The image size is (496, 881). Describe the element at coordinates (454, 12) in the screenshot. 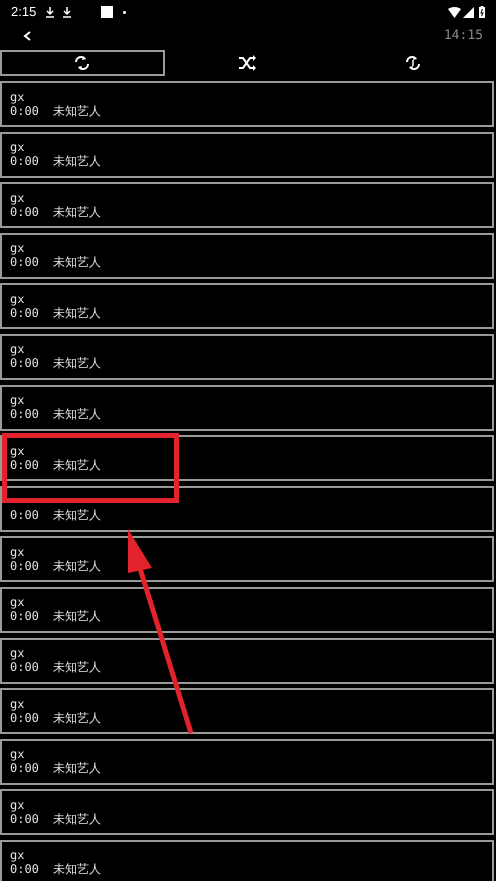

I see `wifi-icon` at that location.